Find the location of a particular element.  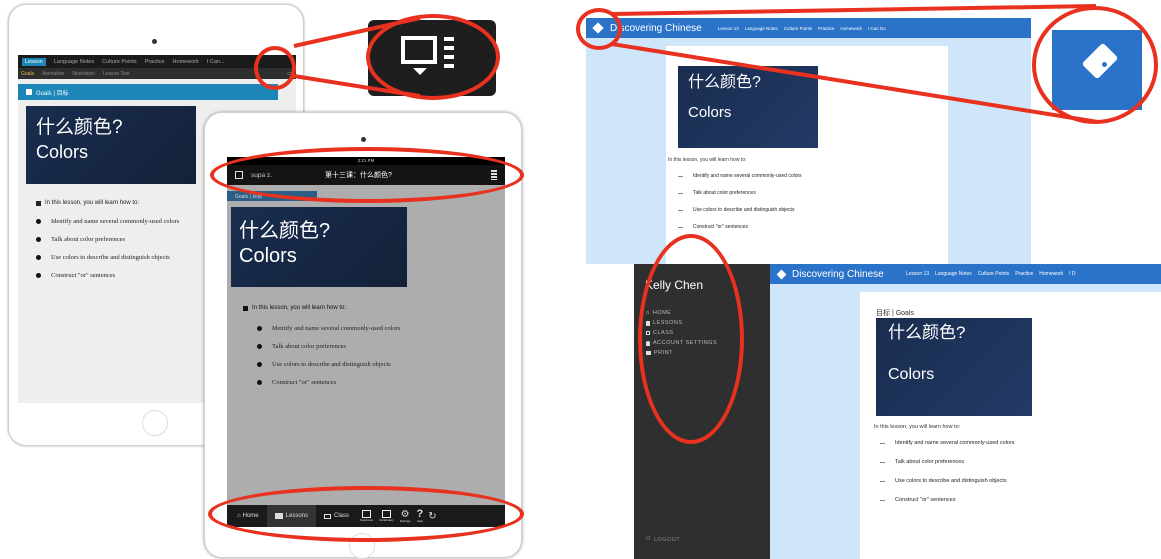

zoom-bubble-toc is located at coordinates (432, 58).